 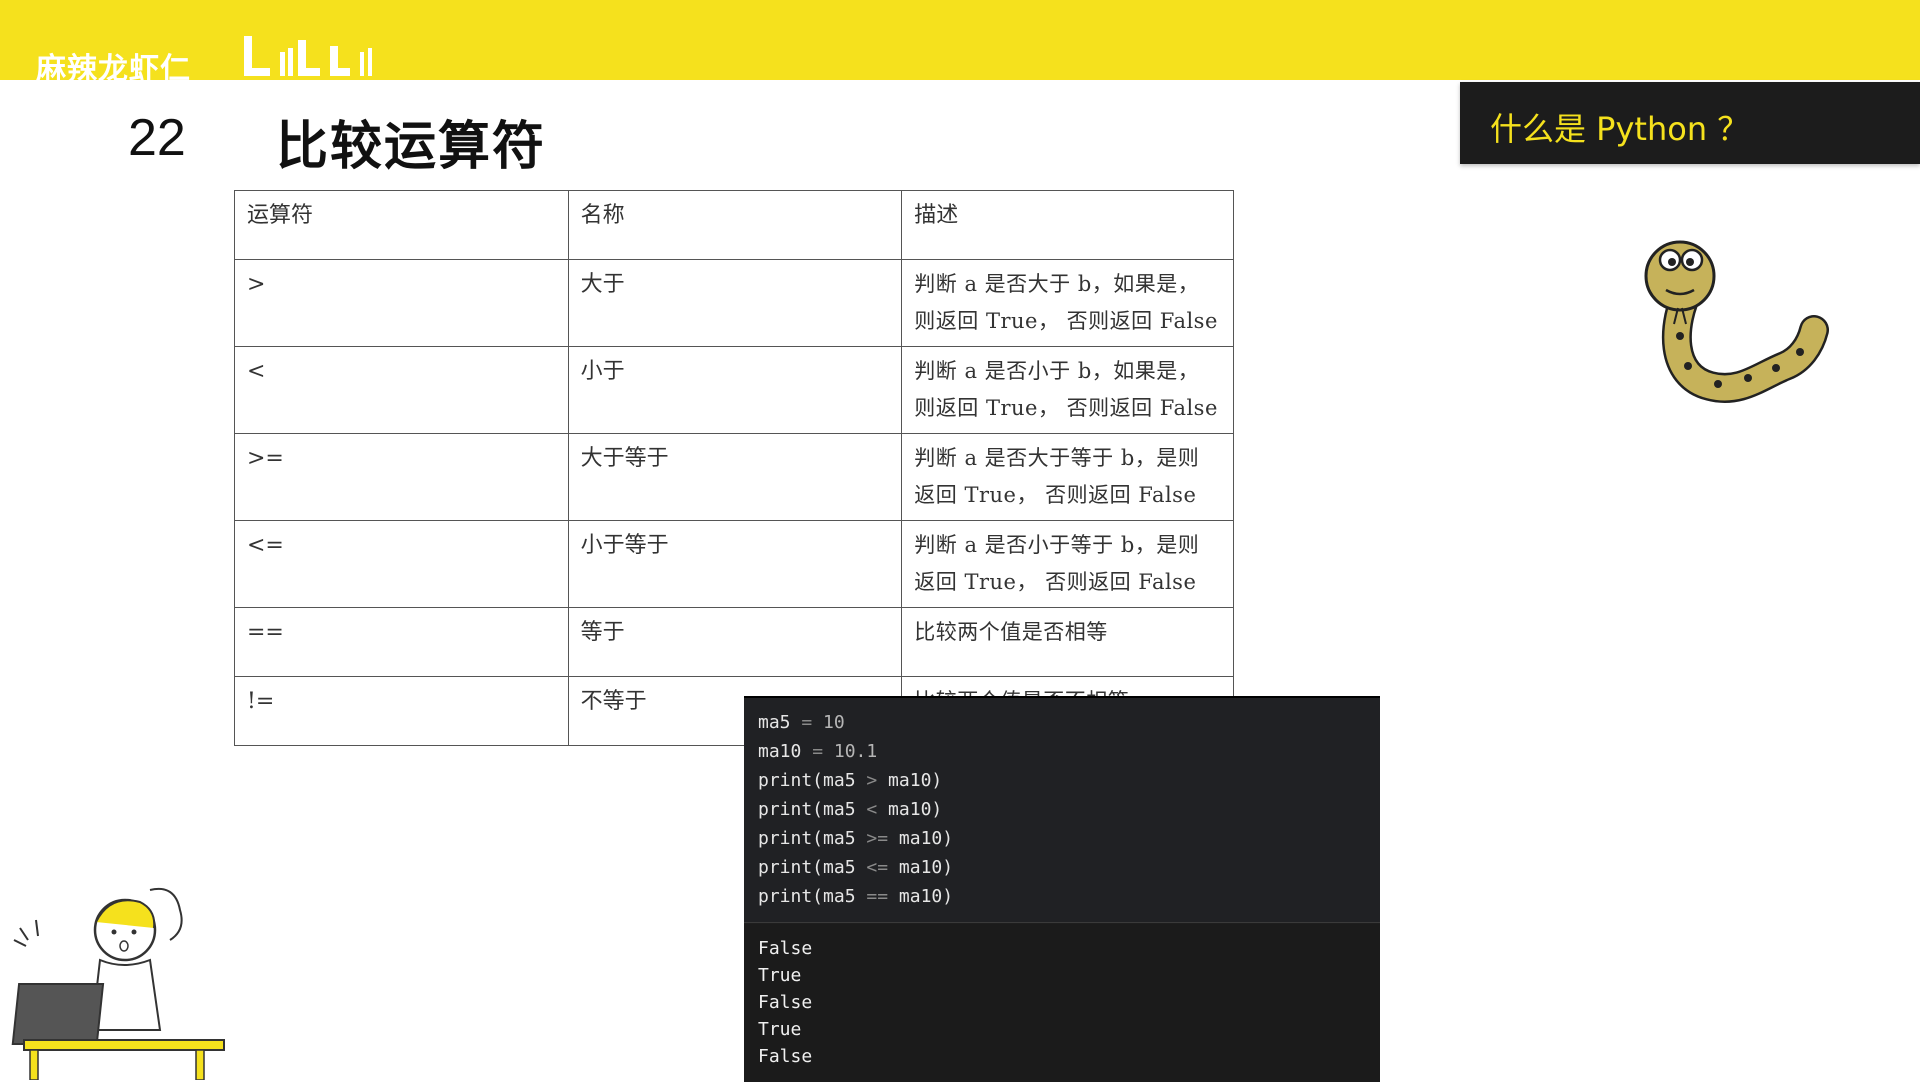 I want to click on code-operator: >=, so click(x=877, y=838).